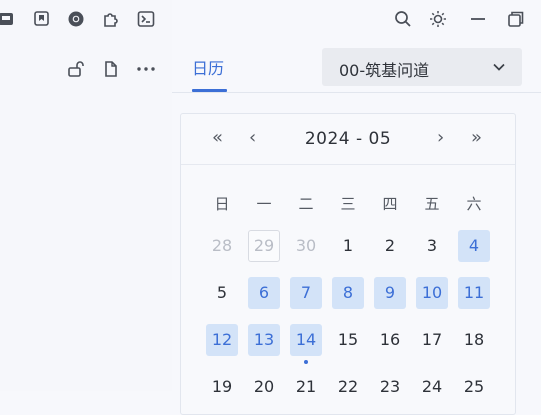 Image resolution: width=541 pixels, height=415 pixels. What do you see at coordinates (264, 204) in the screenshot?
I see `weekday-label: 一` at bounding box center [264, 204].